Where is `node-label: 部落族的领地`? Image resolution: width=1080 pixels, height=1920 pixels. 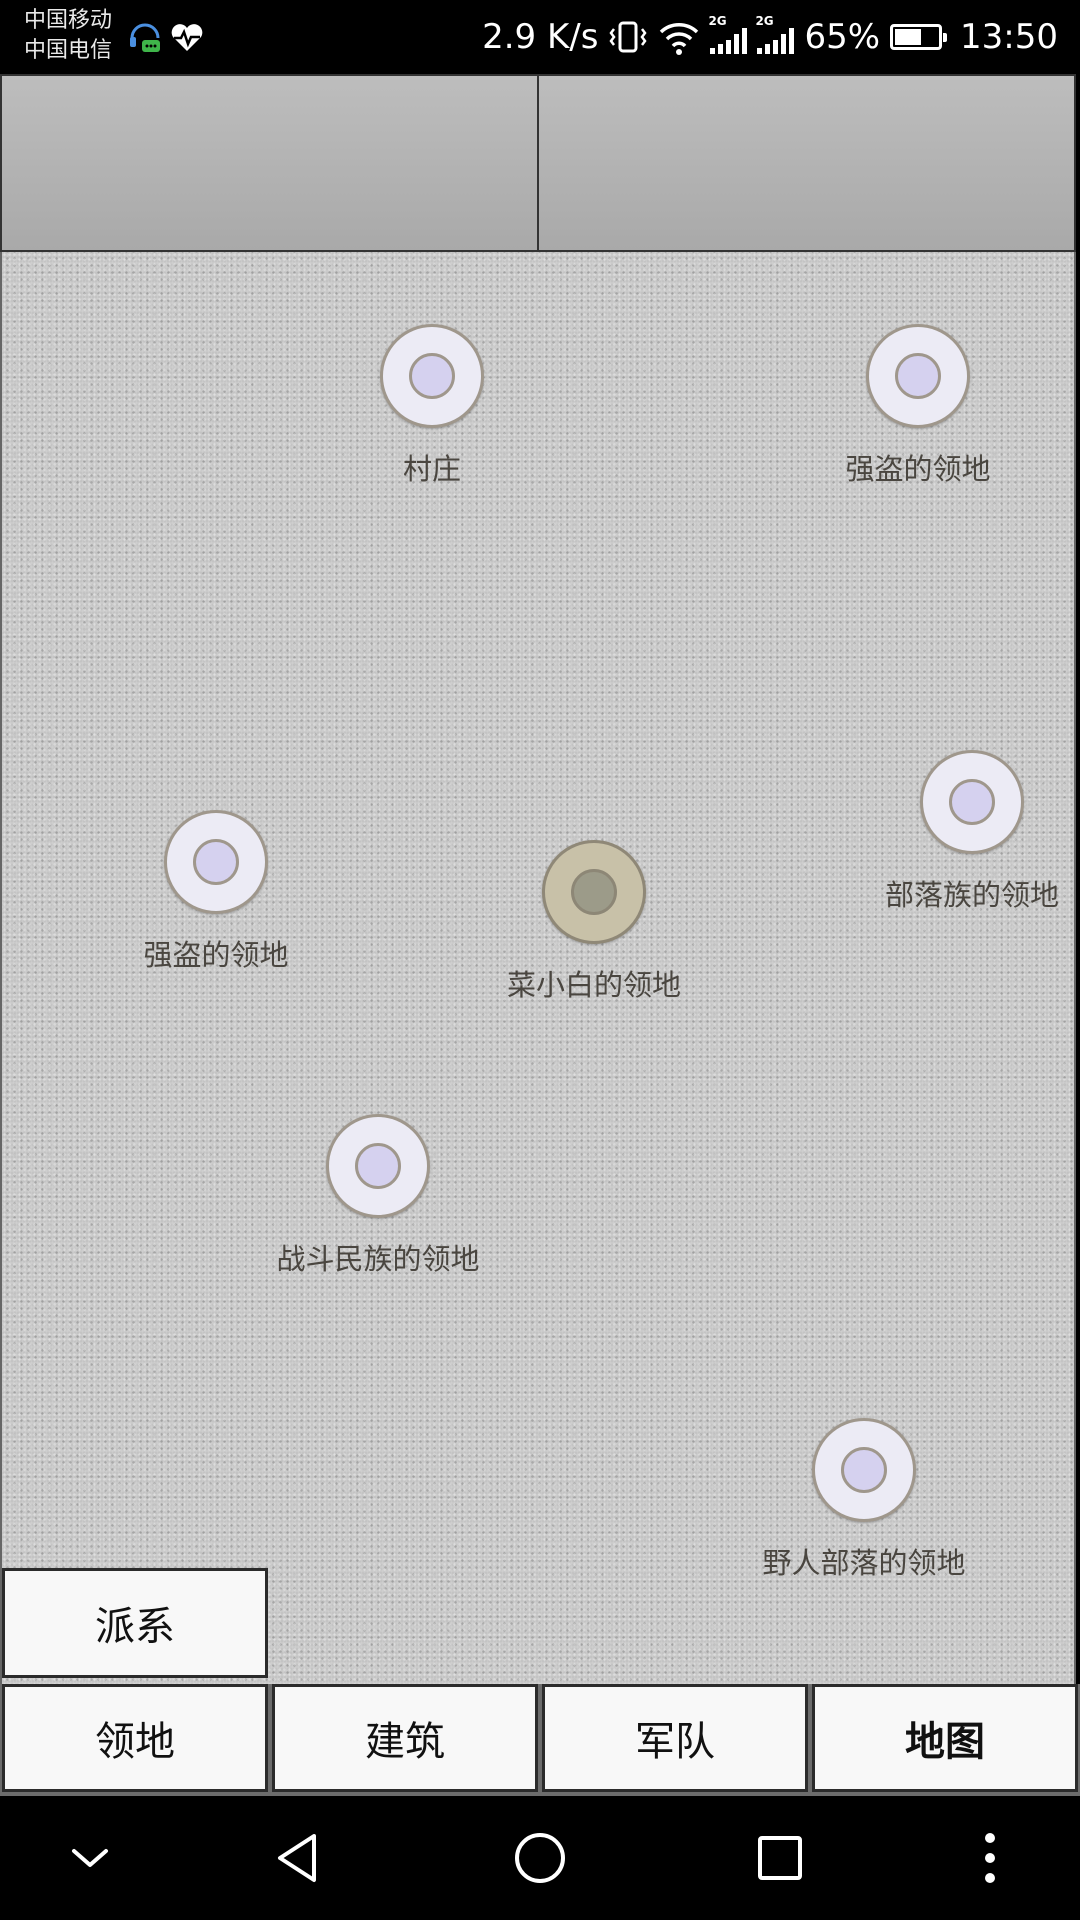
node-label: 部落族的领地 is located at coordinates (971, 895).